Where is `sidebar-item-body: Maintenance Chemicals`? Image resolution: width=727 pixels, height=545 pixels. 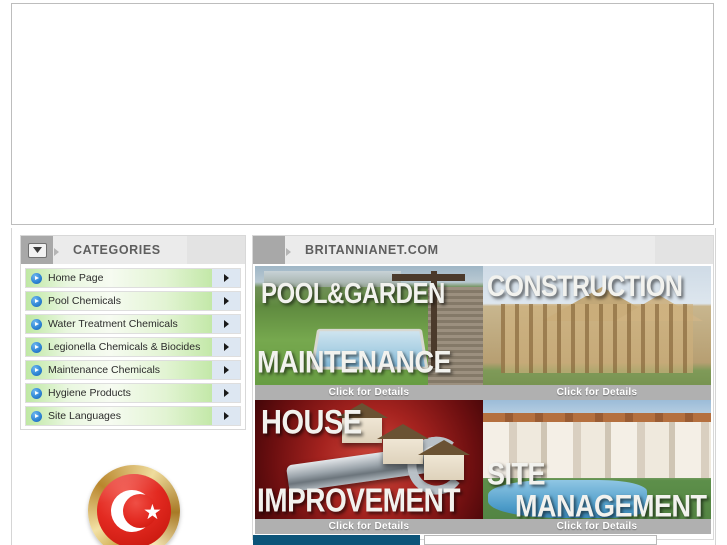
sidebar-item-body: Maintenance Chemicals is located at coordinates (119, 370).